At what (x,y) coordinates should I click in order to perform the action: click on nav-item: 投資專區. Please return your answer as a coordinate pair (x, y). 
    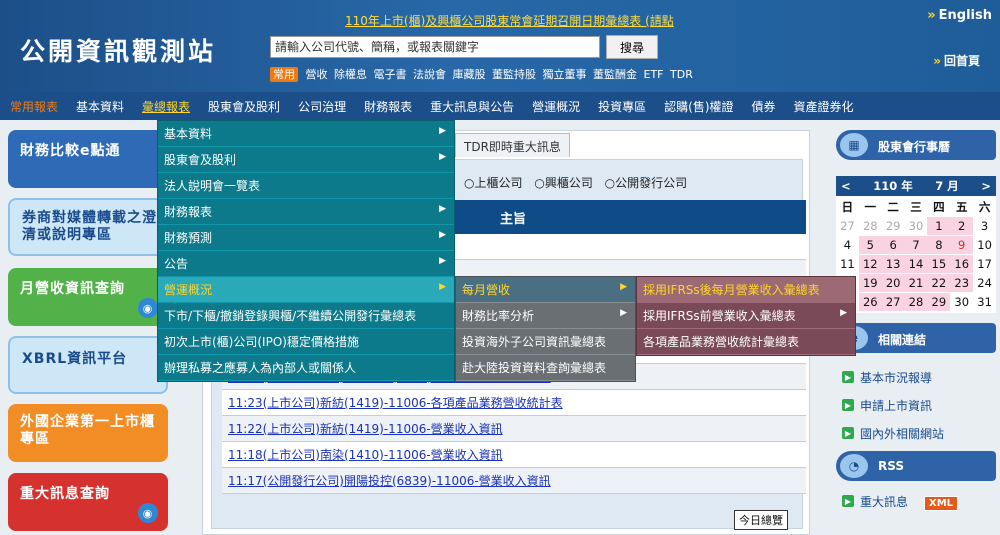
    Looking at the image, I should click on (622, 106).